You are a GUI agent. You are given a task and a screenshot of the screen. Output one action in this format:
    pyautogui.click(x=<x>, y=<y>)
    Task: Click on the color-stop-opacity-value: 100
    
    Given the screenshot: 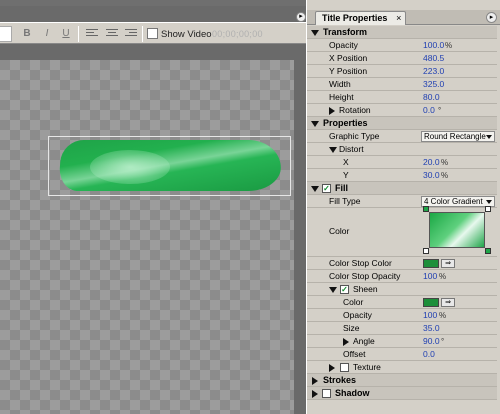 What is the action you would take?
    pyautogui.click(x=430, y=276)
    